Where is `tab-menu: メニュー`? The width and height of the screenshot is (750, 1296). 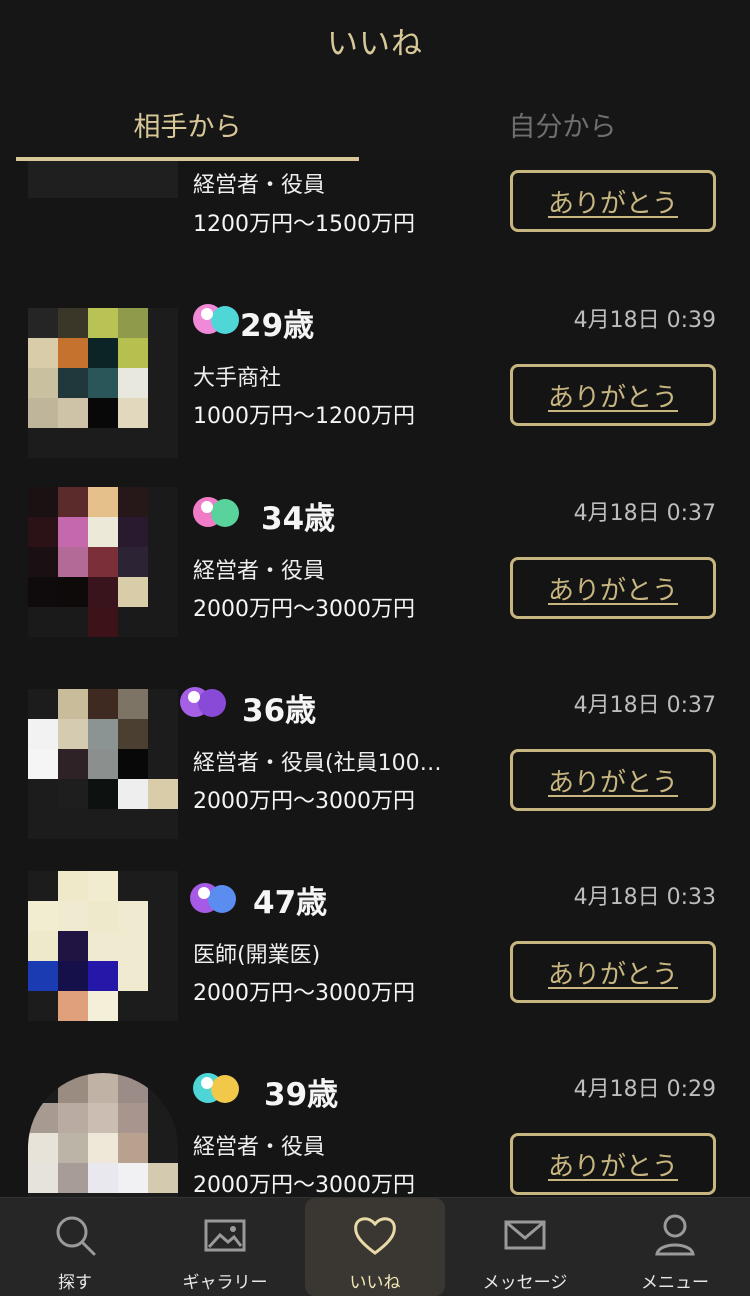 tab-menu: メニュー is located at coordinates (675, 1247).